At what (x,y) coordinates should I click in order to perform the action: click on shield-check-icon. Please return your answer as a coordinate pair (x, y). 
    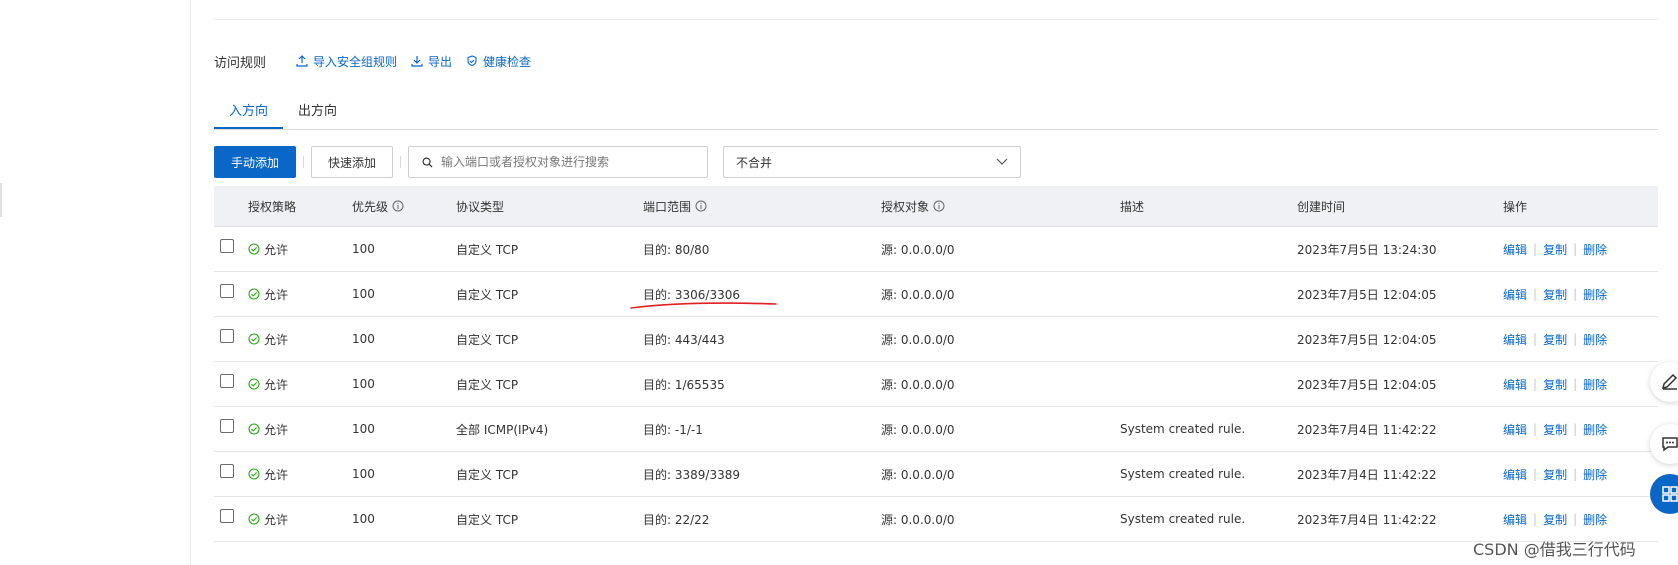
    Looking at the image, I should click on (472, 61).